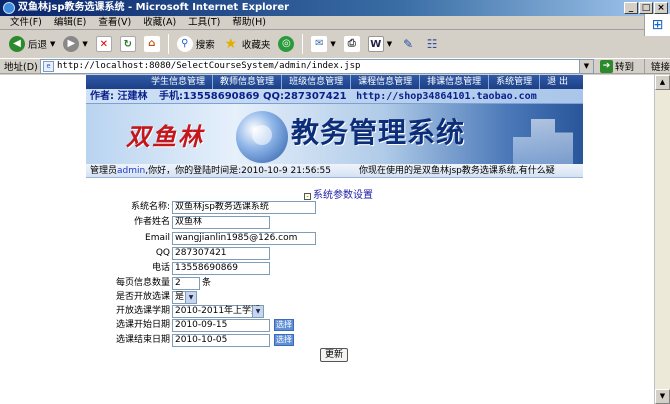 Image resolution: width=670 pixels, height=404 pixels. I want to click on refresh-button: ↻, so click(128, 44).